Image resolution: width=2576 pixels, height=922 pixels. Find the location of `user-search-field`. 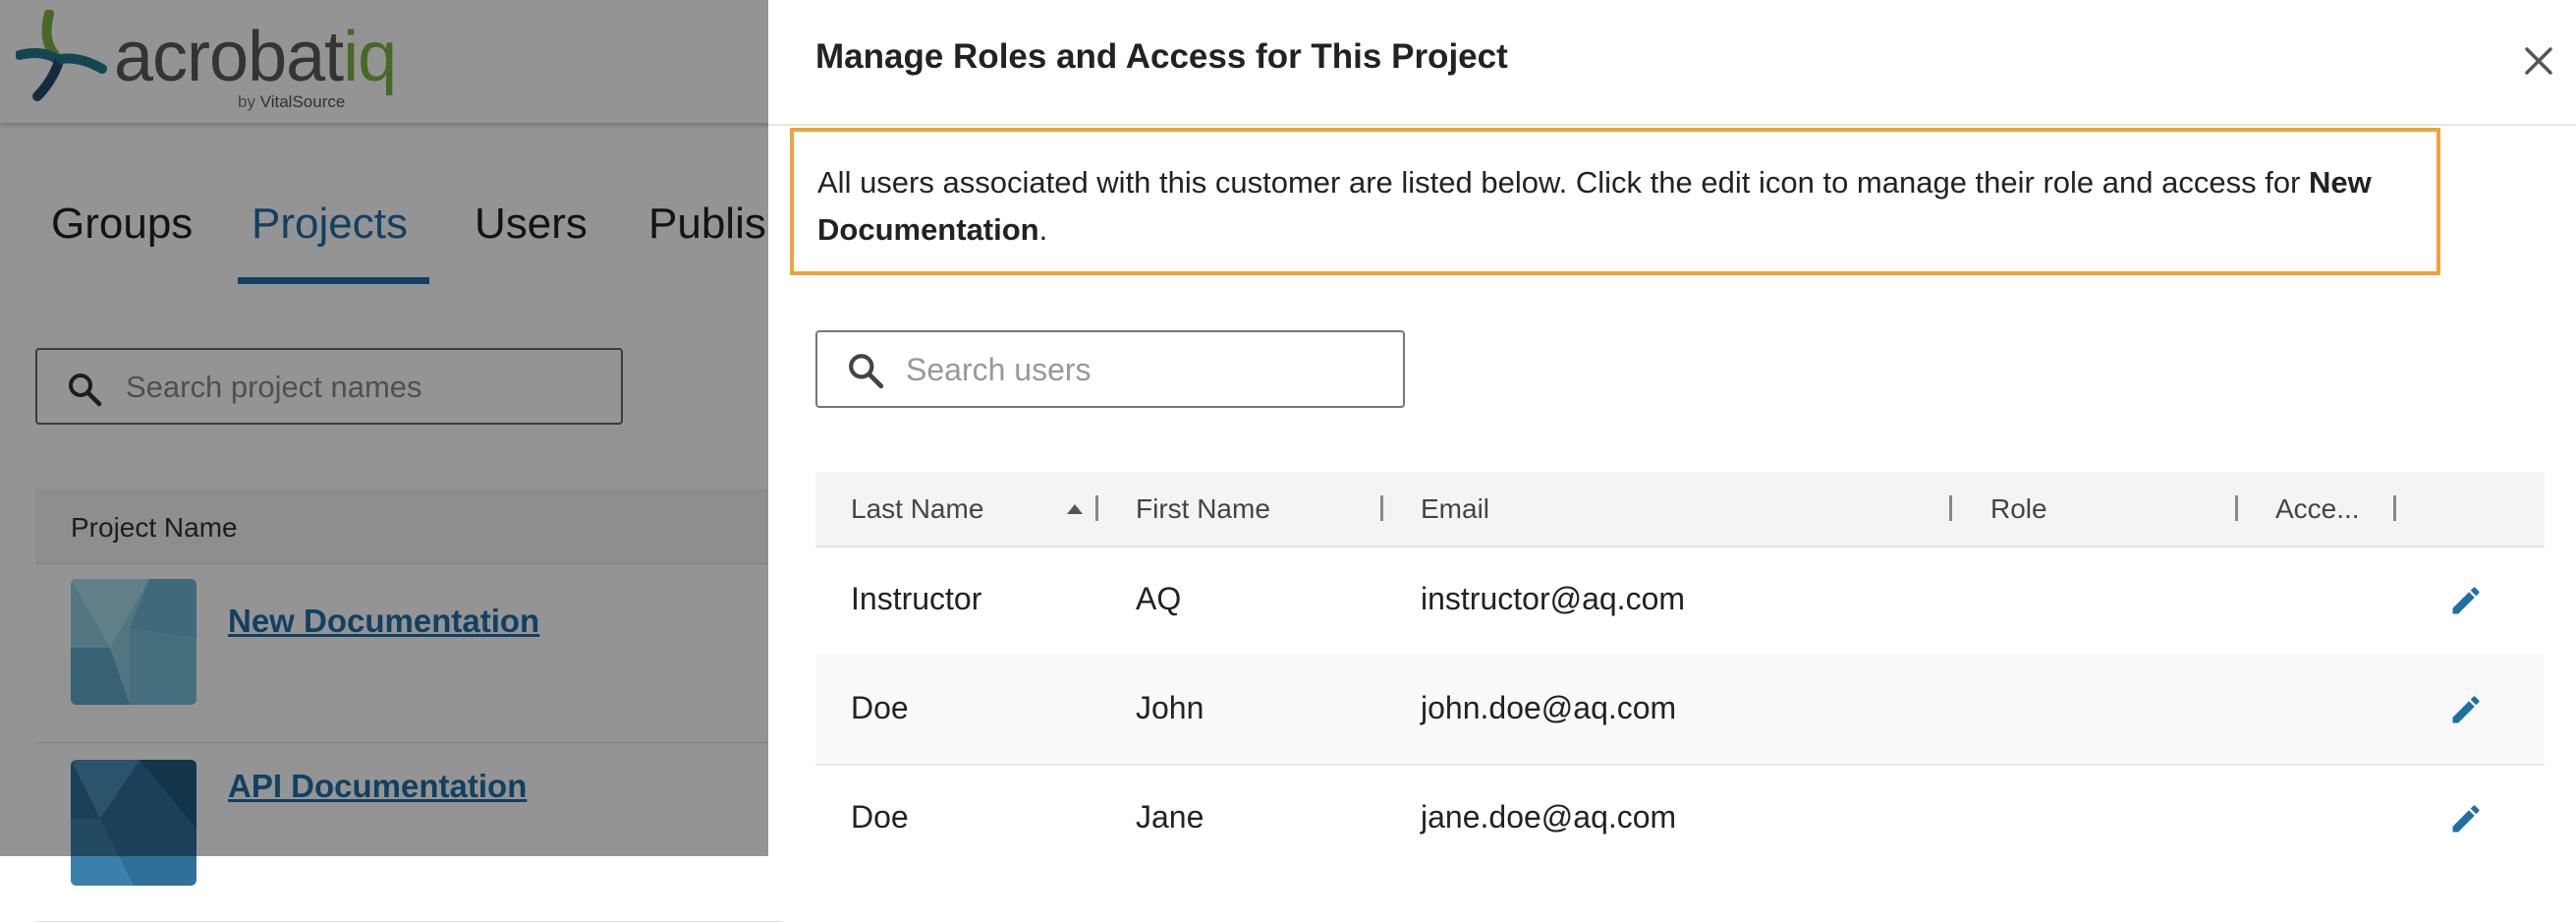

user-search-field is located at coordinates (1110, 369).